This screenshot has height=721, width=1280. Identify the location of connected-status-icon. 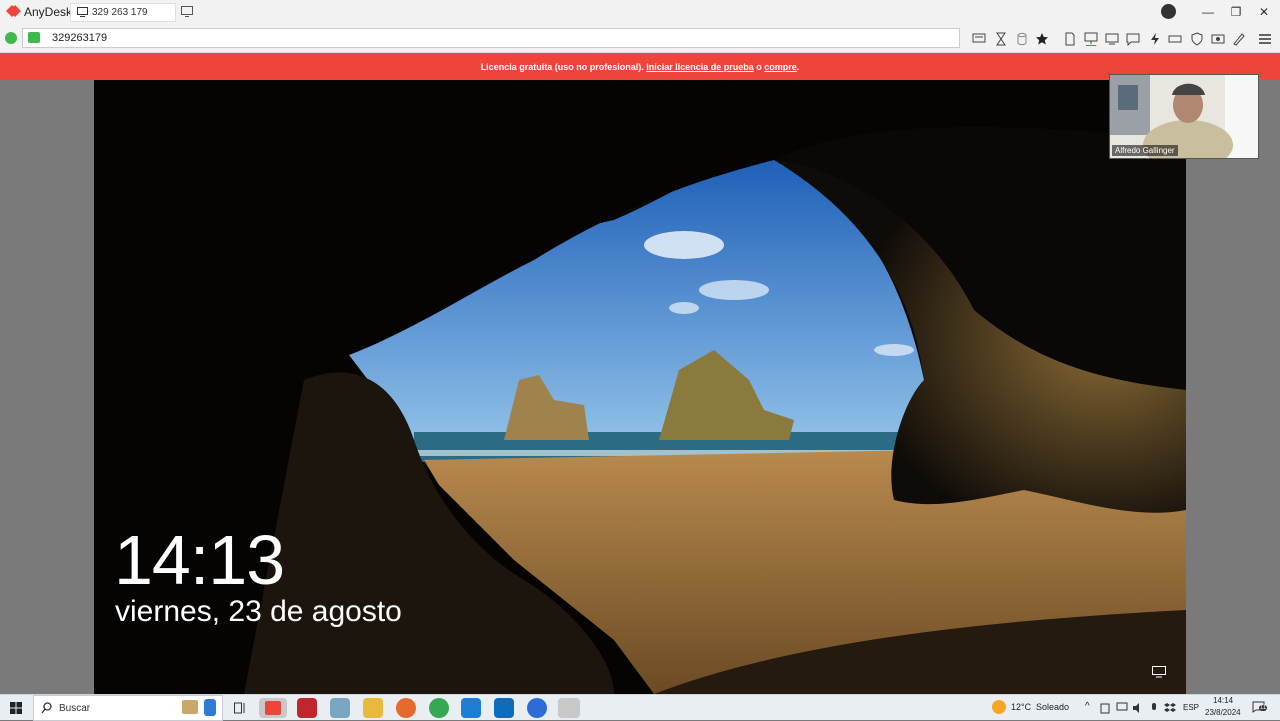
(11, 38).